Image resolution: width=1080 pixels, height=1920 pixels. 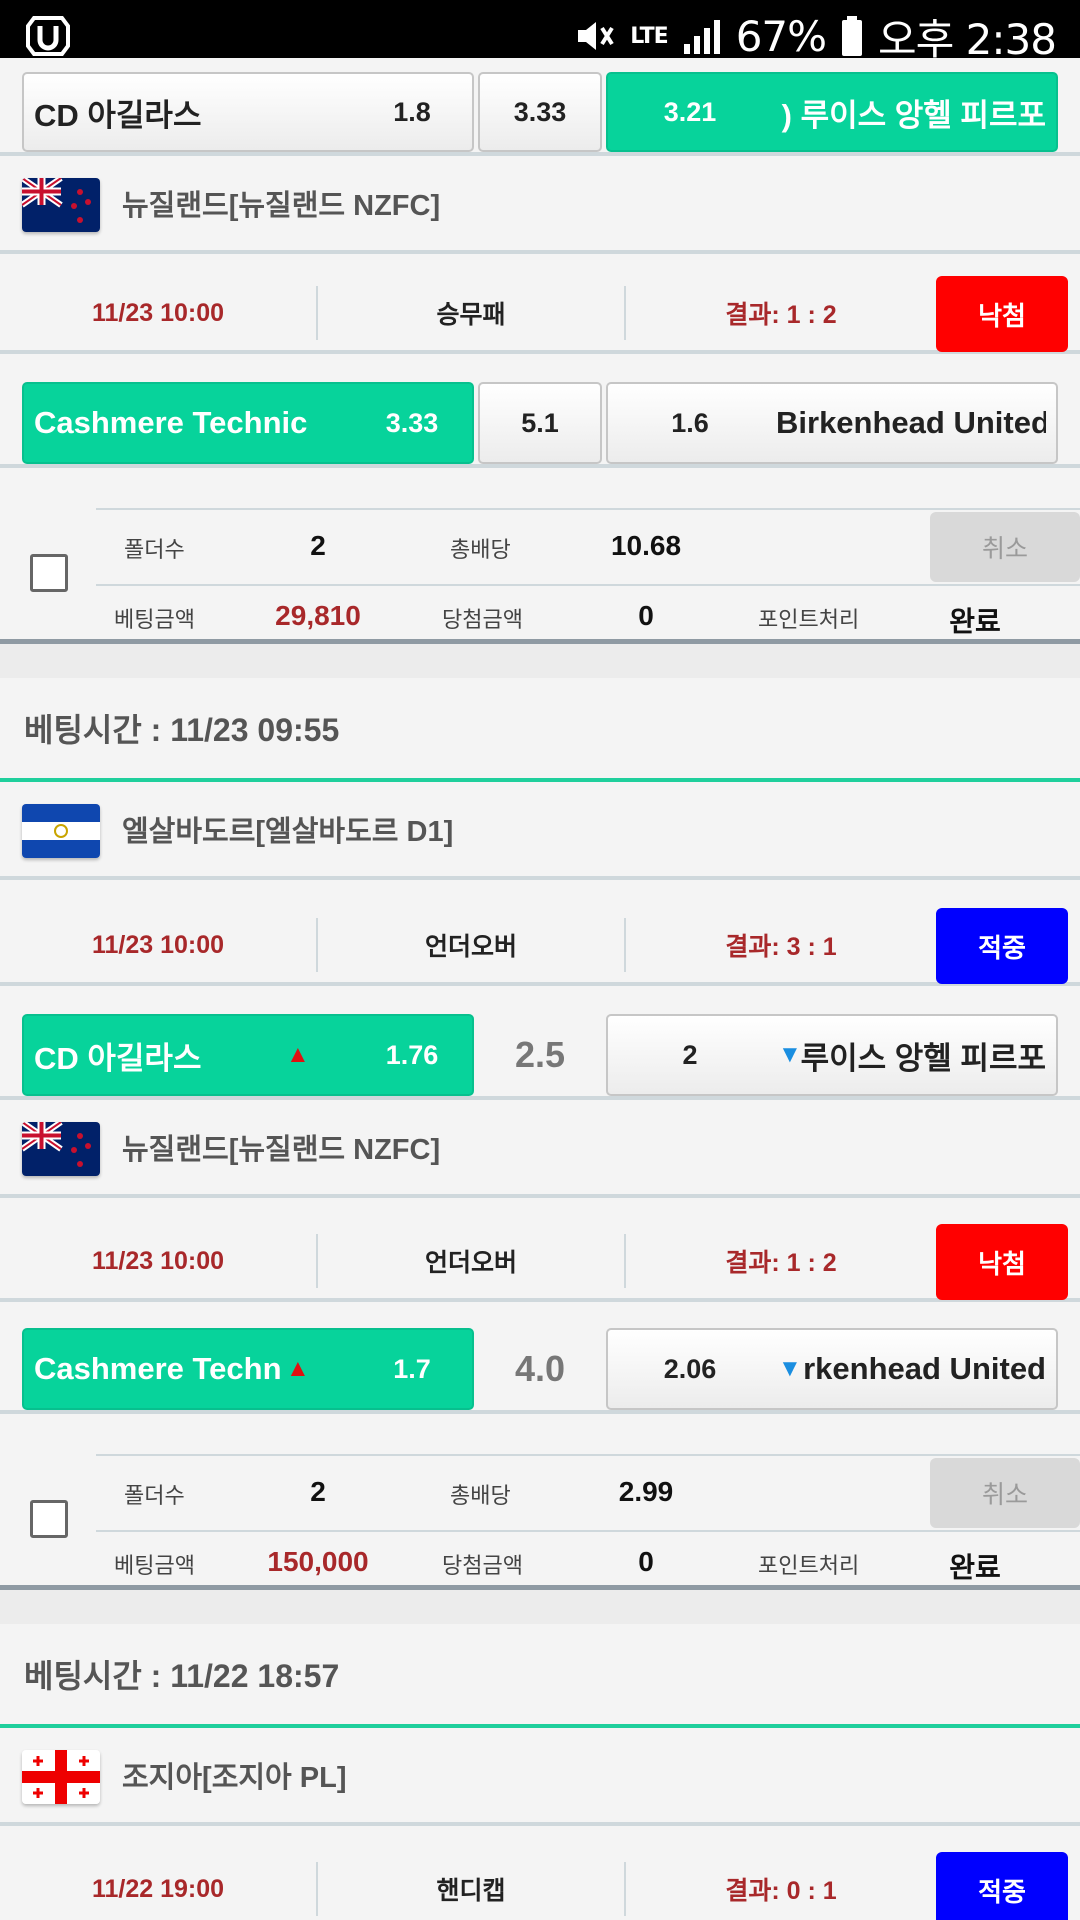 I want to click on folders-label: 폴더수, so click(x=154, y=549).